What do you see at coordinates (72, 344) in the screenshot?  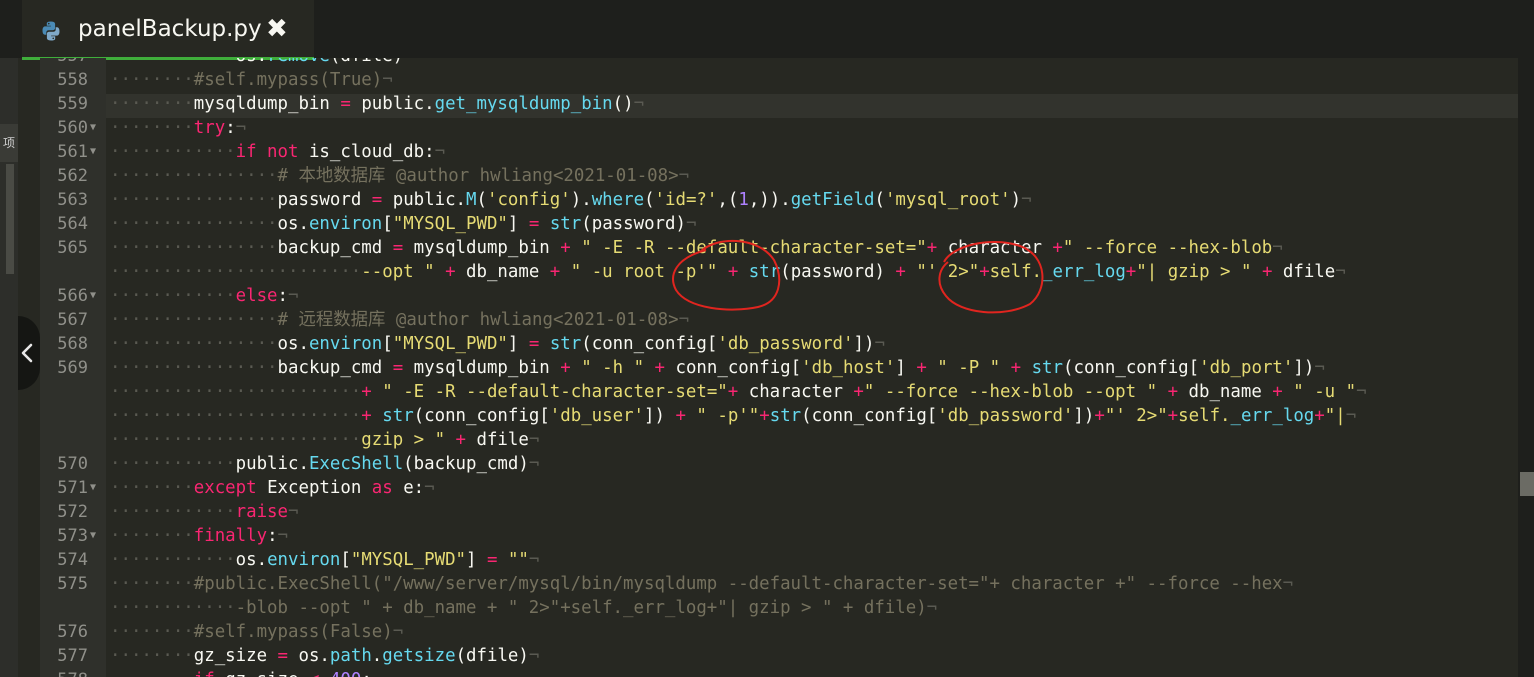 I see `line-number: 568` at bounding box center [72, 344].